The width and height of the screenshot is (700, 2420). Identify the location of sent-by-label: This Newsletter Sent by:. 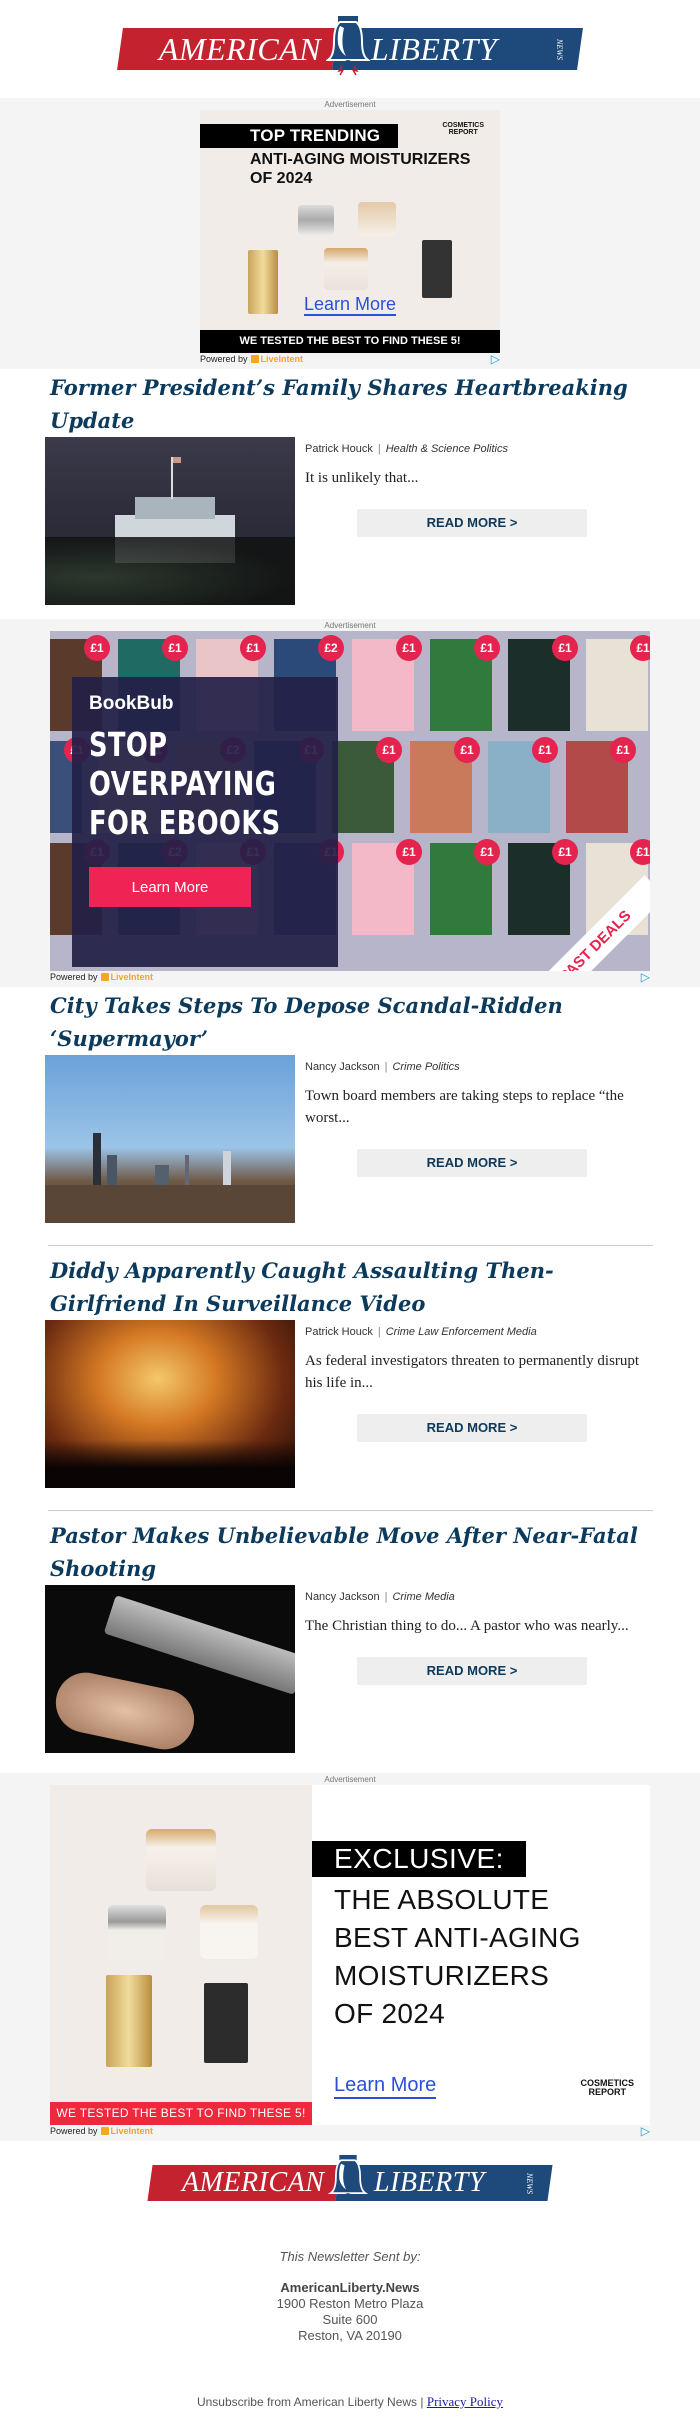
(350, 2256).